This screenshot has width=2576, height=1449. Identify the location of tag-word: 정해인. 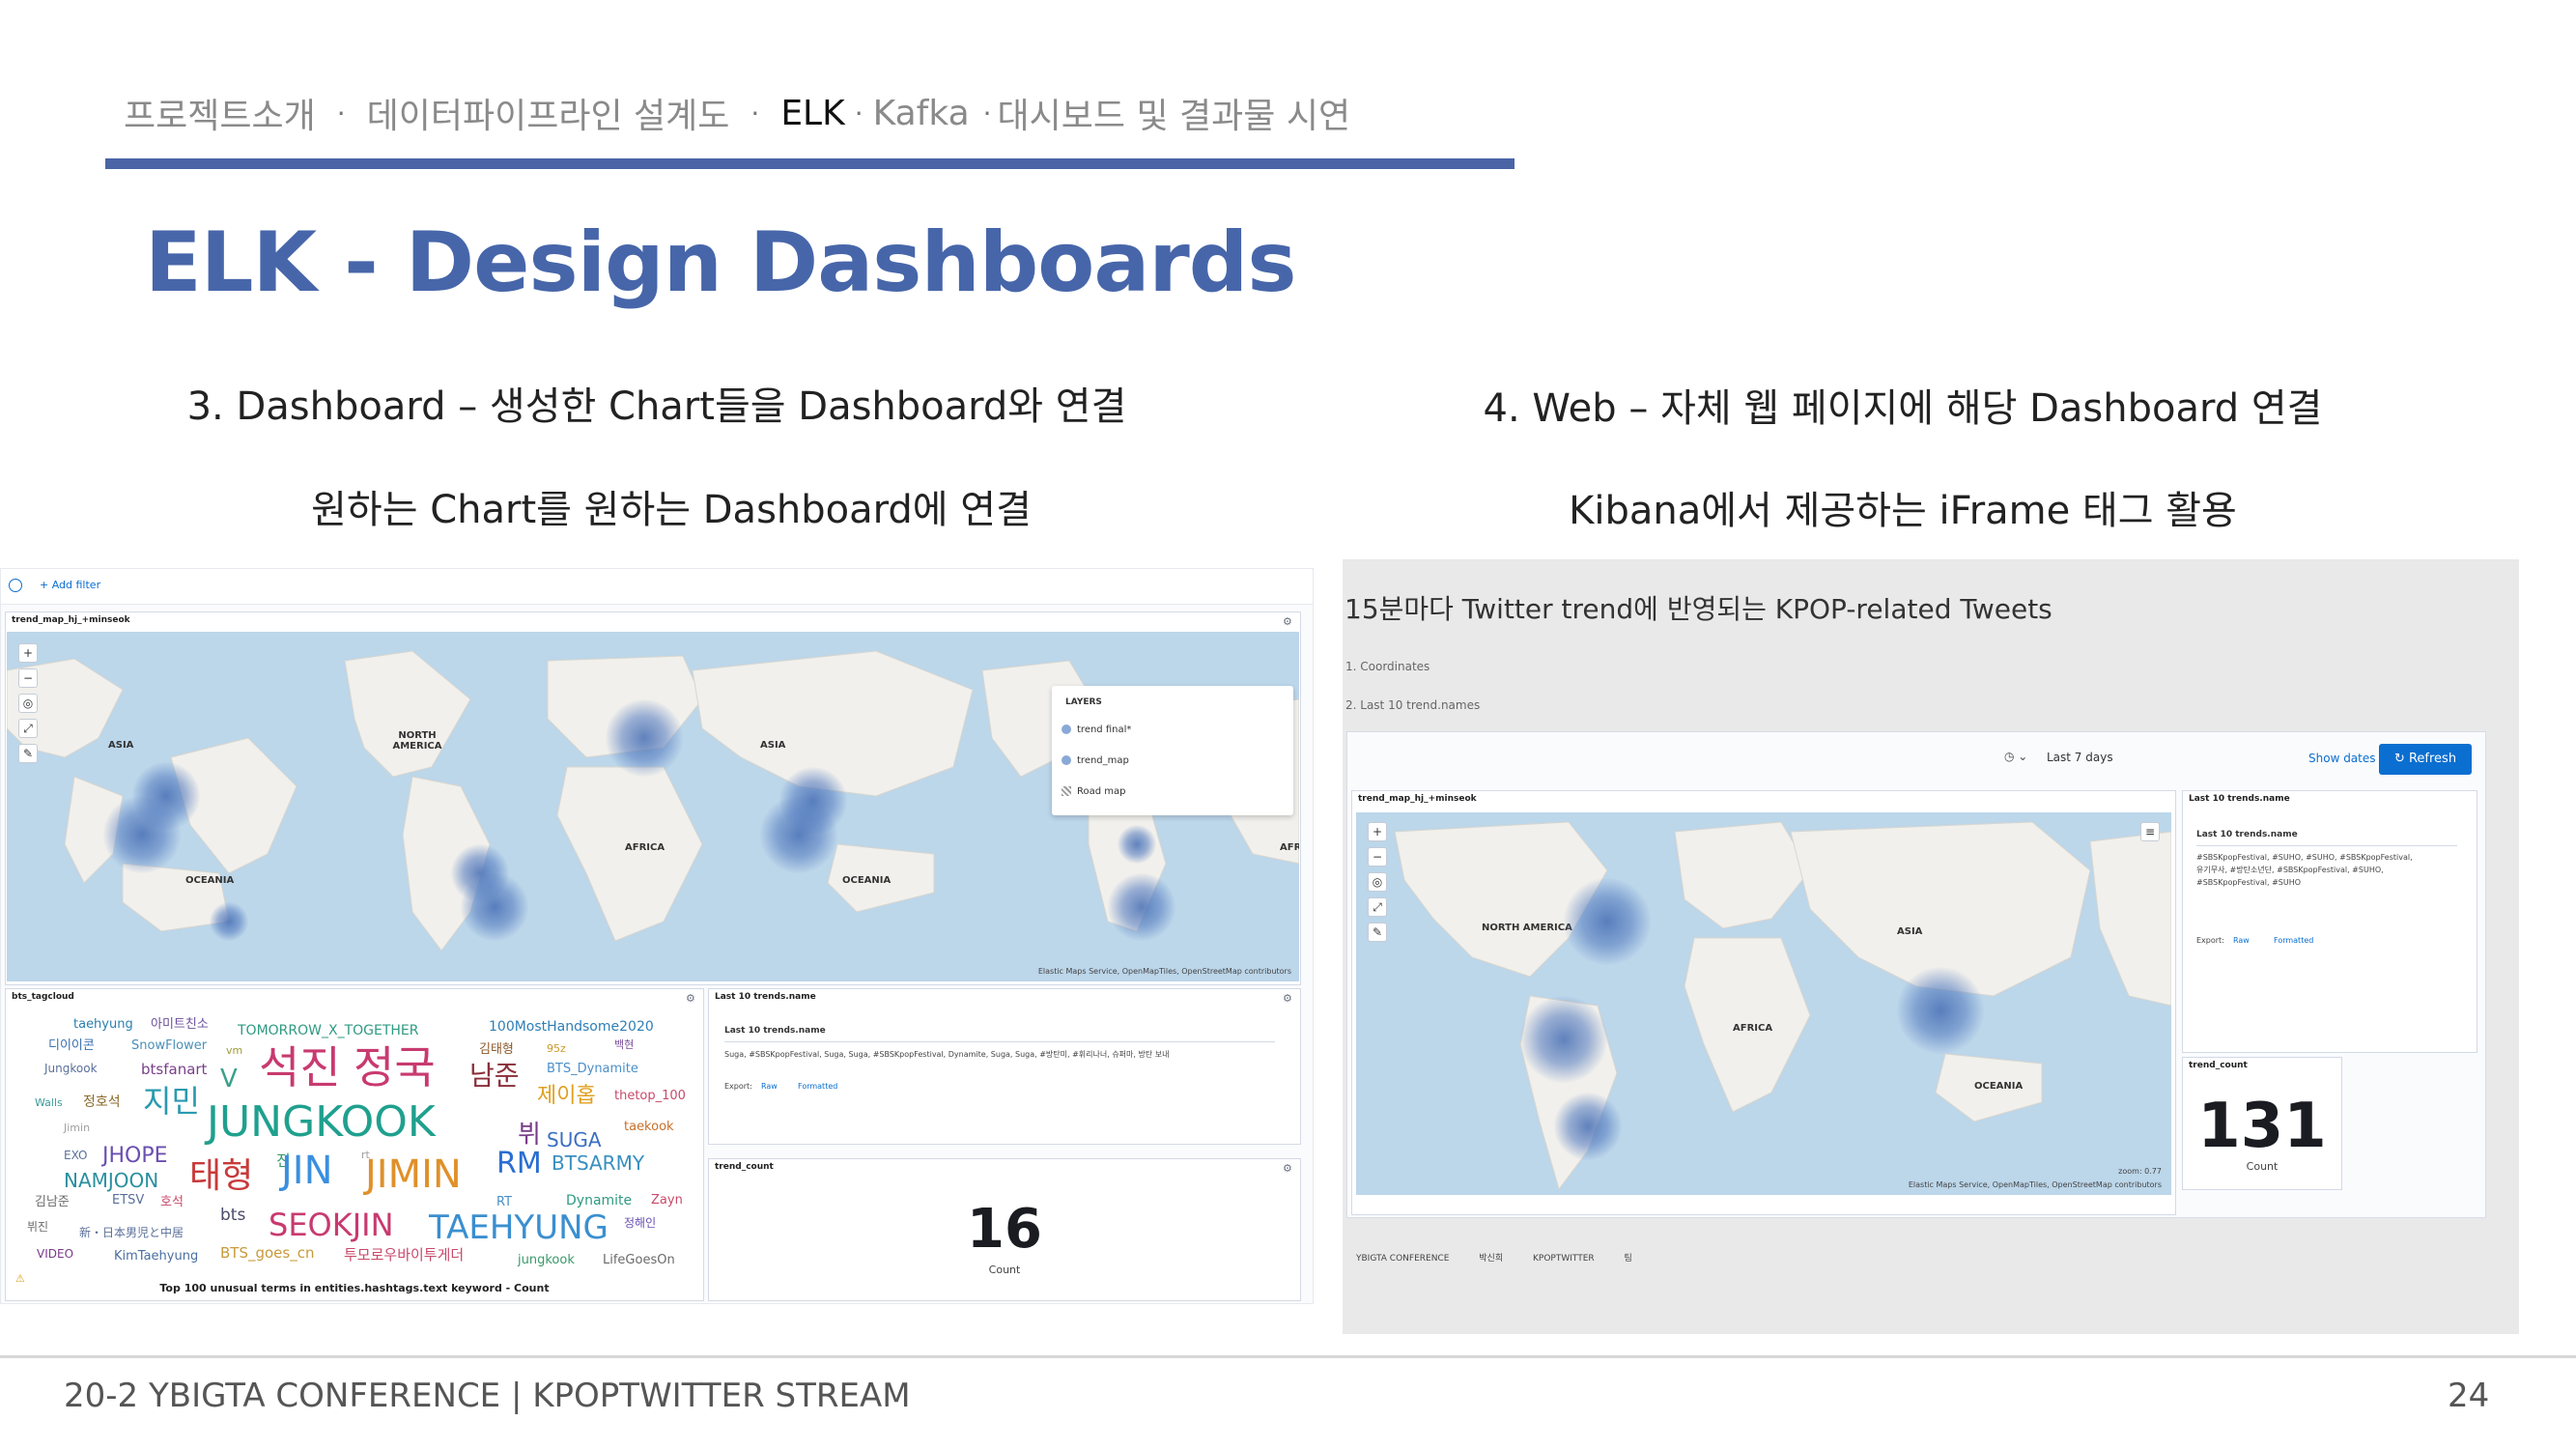
(640, 1223).